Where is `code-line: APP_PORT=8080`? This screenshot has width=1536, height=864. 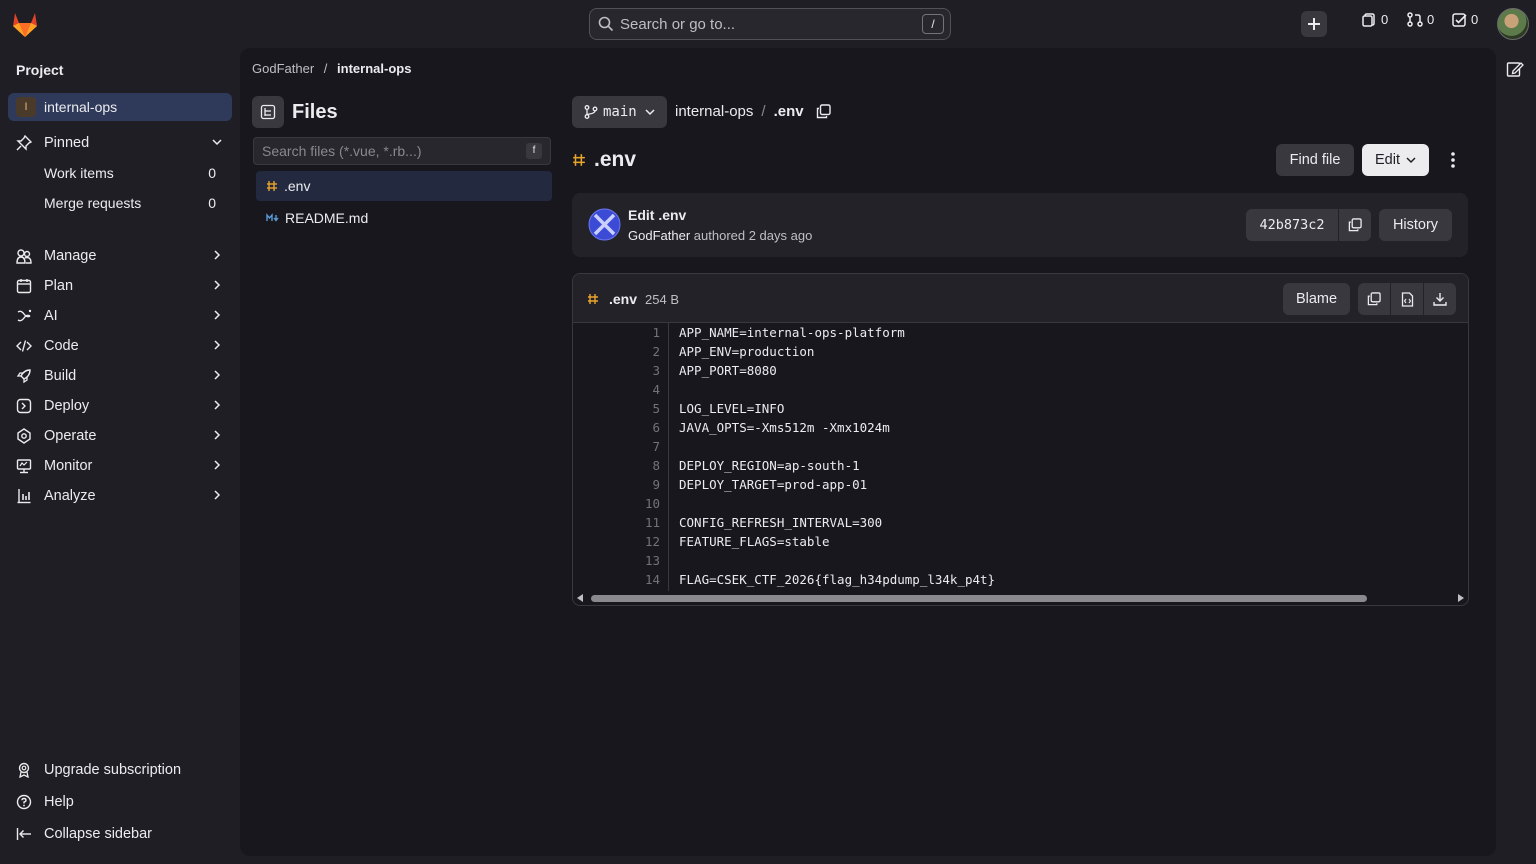
code-line: APP_PORT=8080 is located at coordinates (728, 370).